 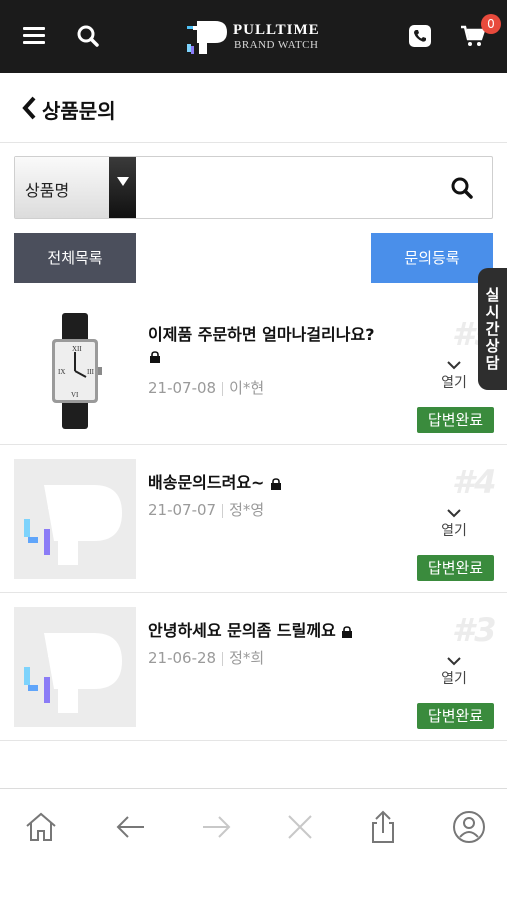 I want to click on inquiry-number: #4, so click(x=474, y=482).